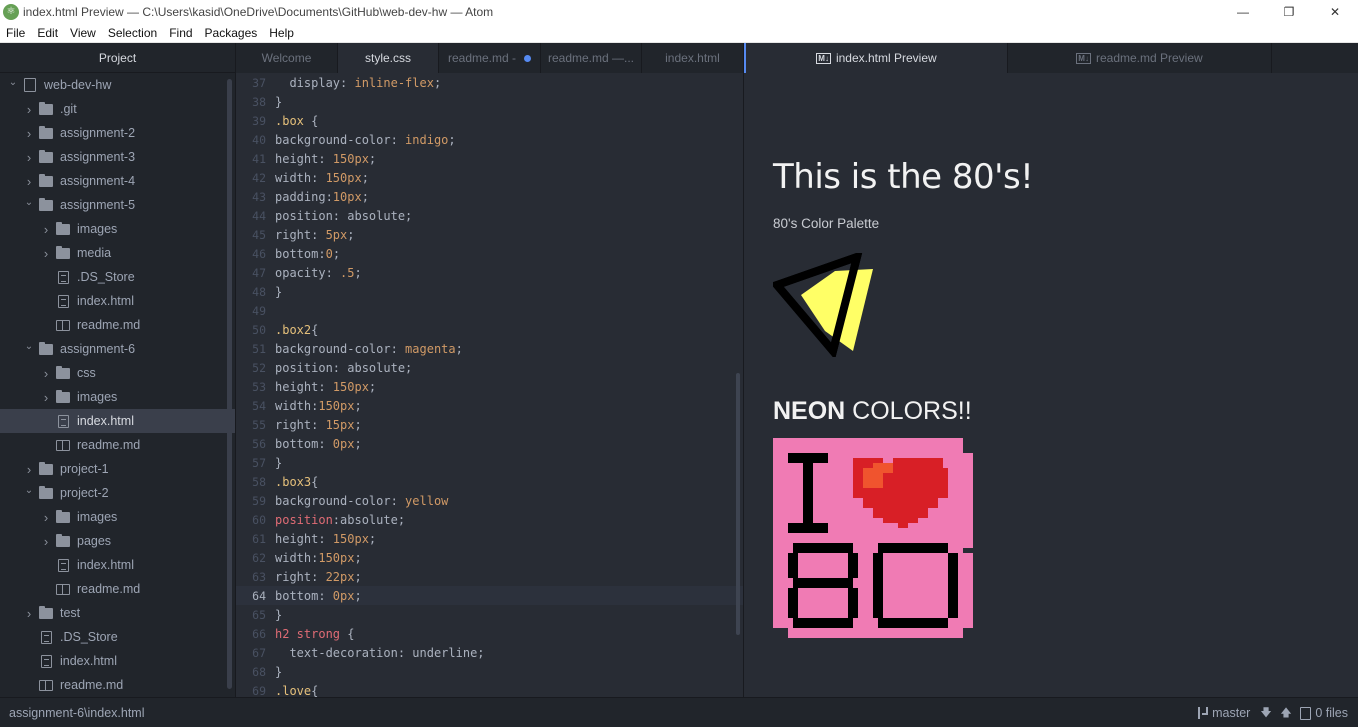 This screenshot has width=1358, height=727. I want to click on code-line: 62 width:150px;, so click(490, 557).